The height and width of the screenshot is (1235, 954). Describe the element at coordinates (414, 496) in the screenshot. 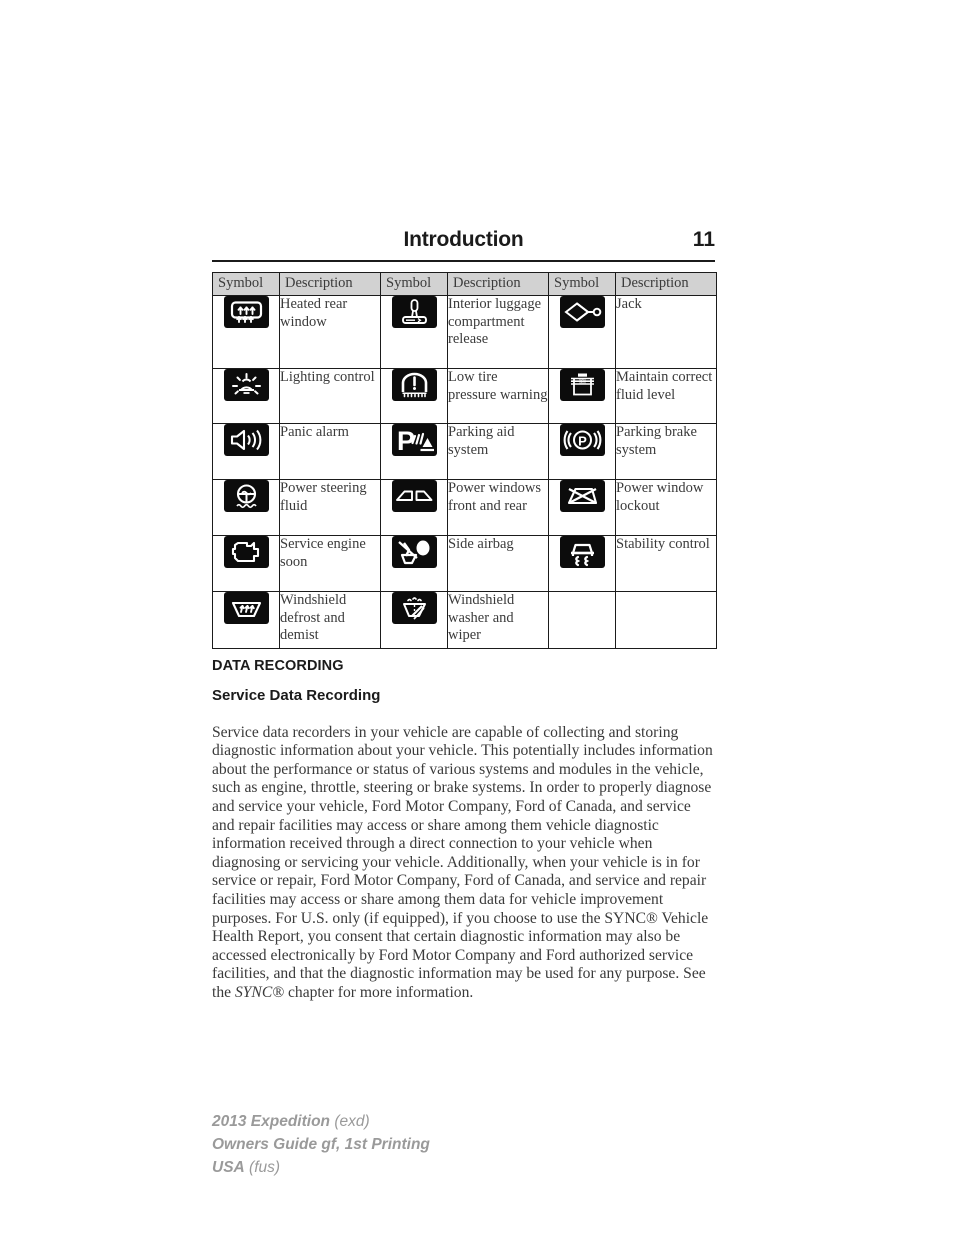

I see `power-windows-front-and-rear-icon` at that location.